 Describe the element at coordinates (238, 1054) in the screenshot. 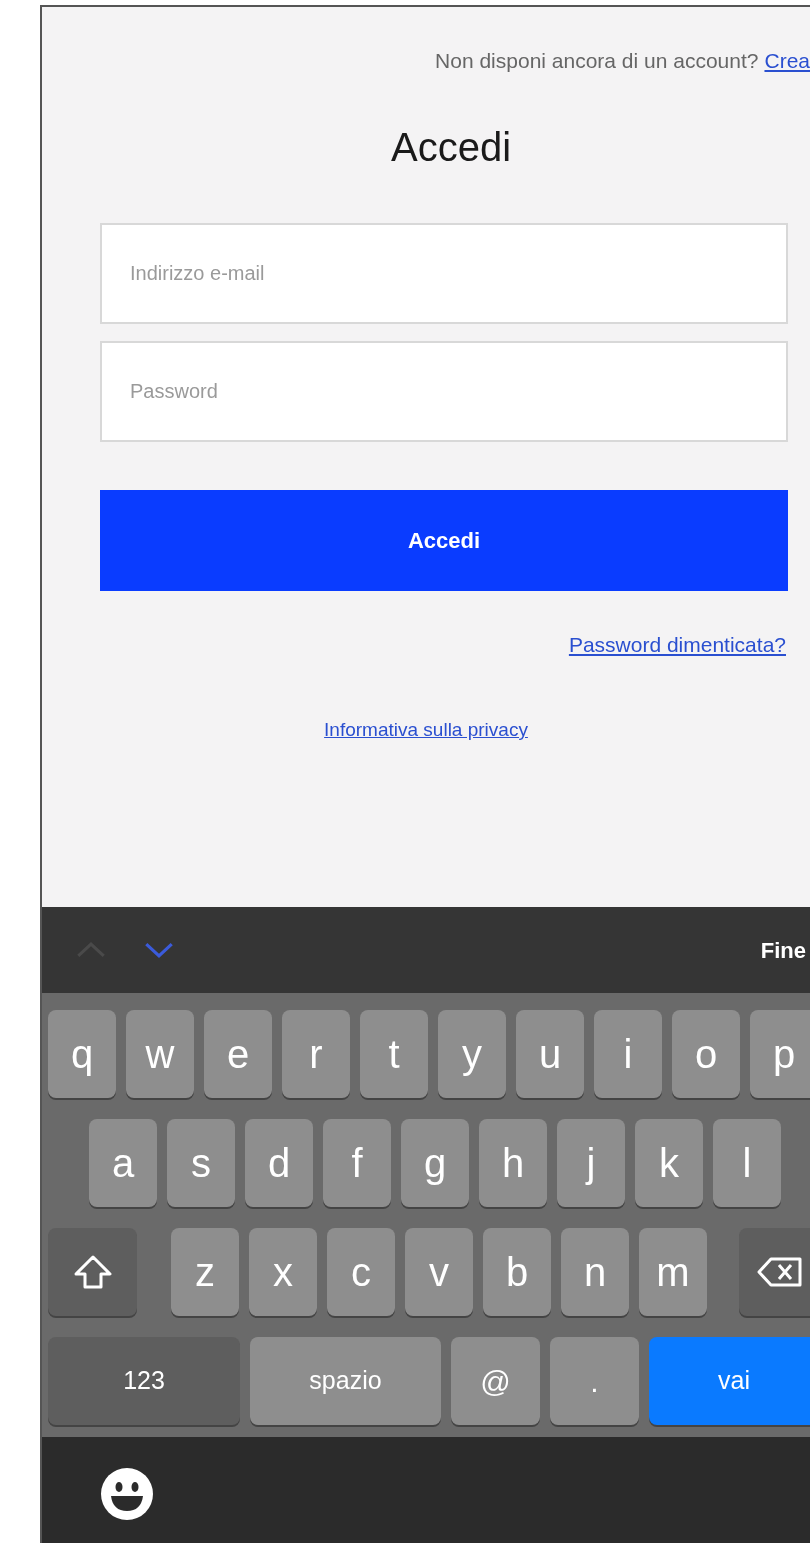

I see `letter-key: e` at that location.